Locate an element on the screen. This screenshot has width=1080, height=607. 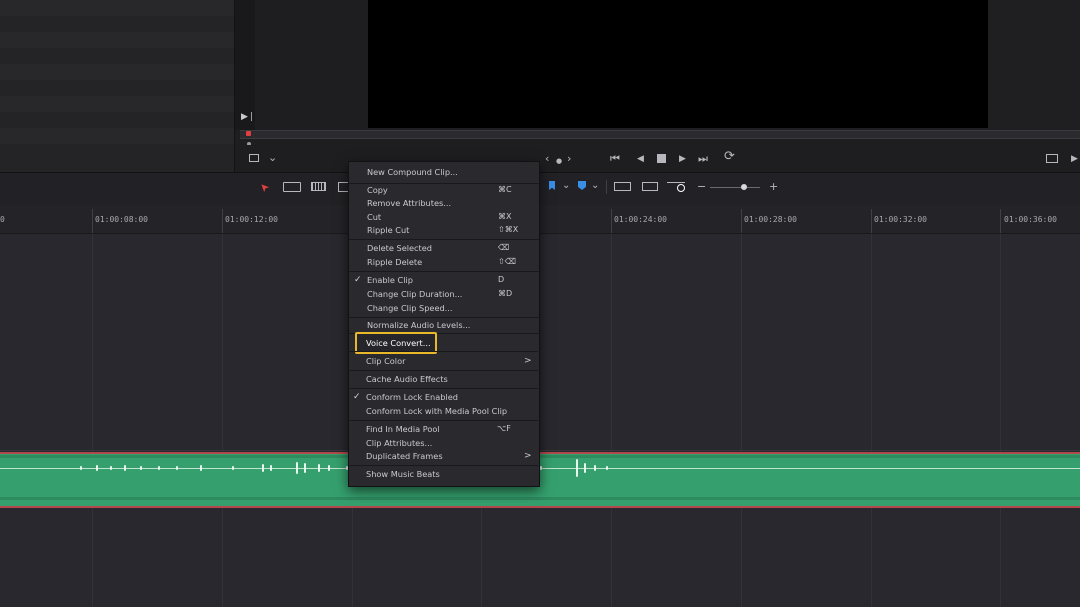
viewer-screen is located at coordinates (678, 64).